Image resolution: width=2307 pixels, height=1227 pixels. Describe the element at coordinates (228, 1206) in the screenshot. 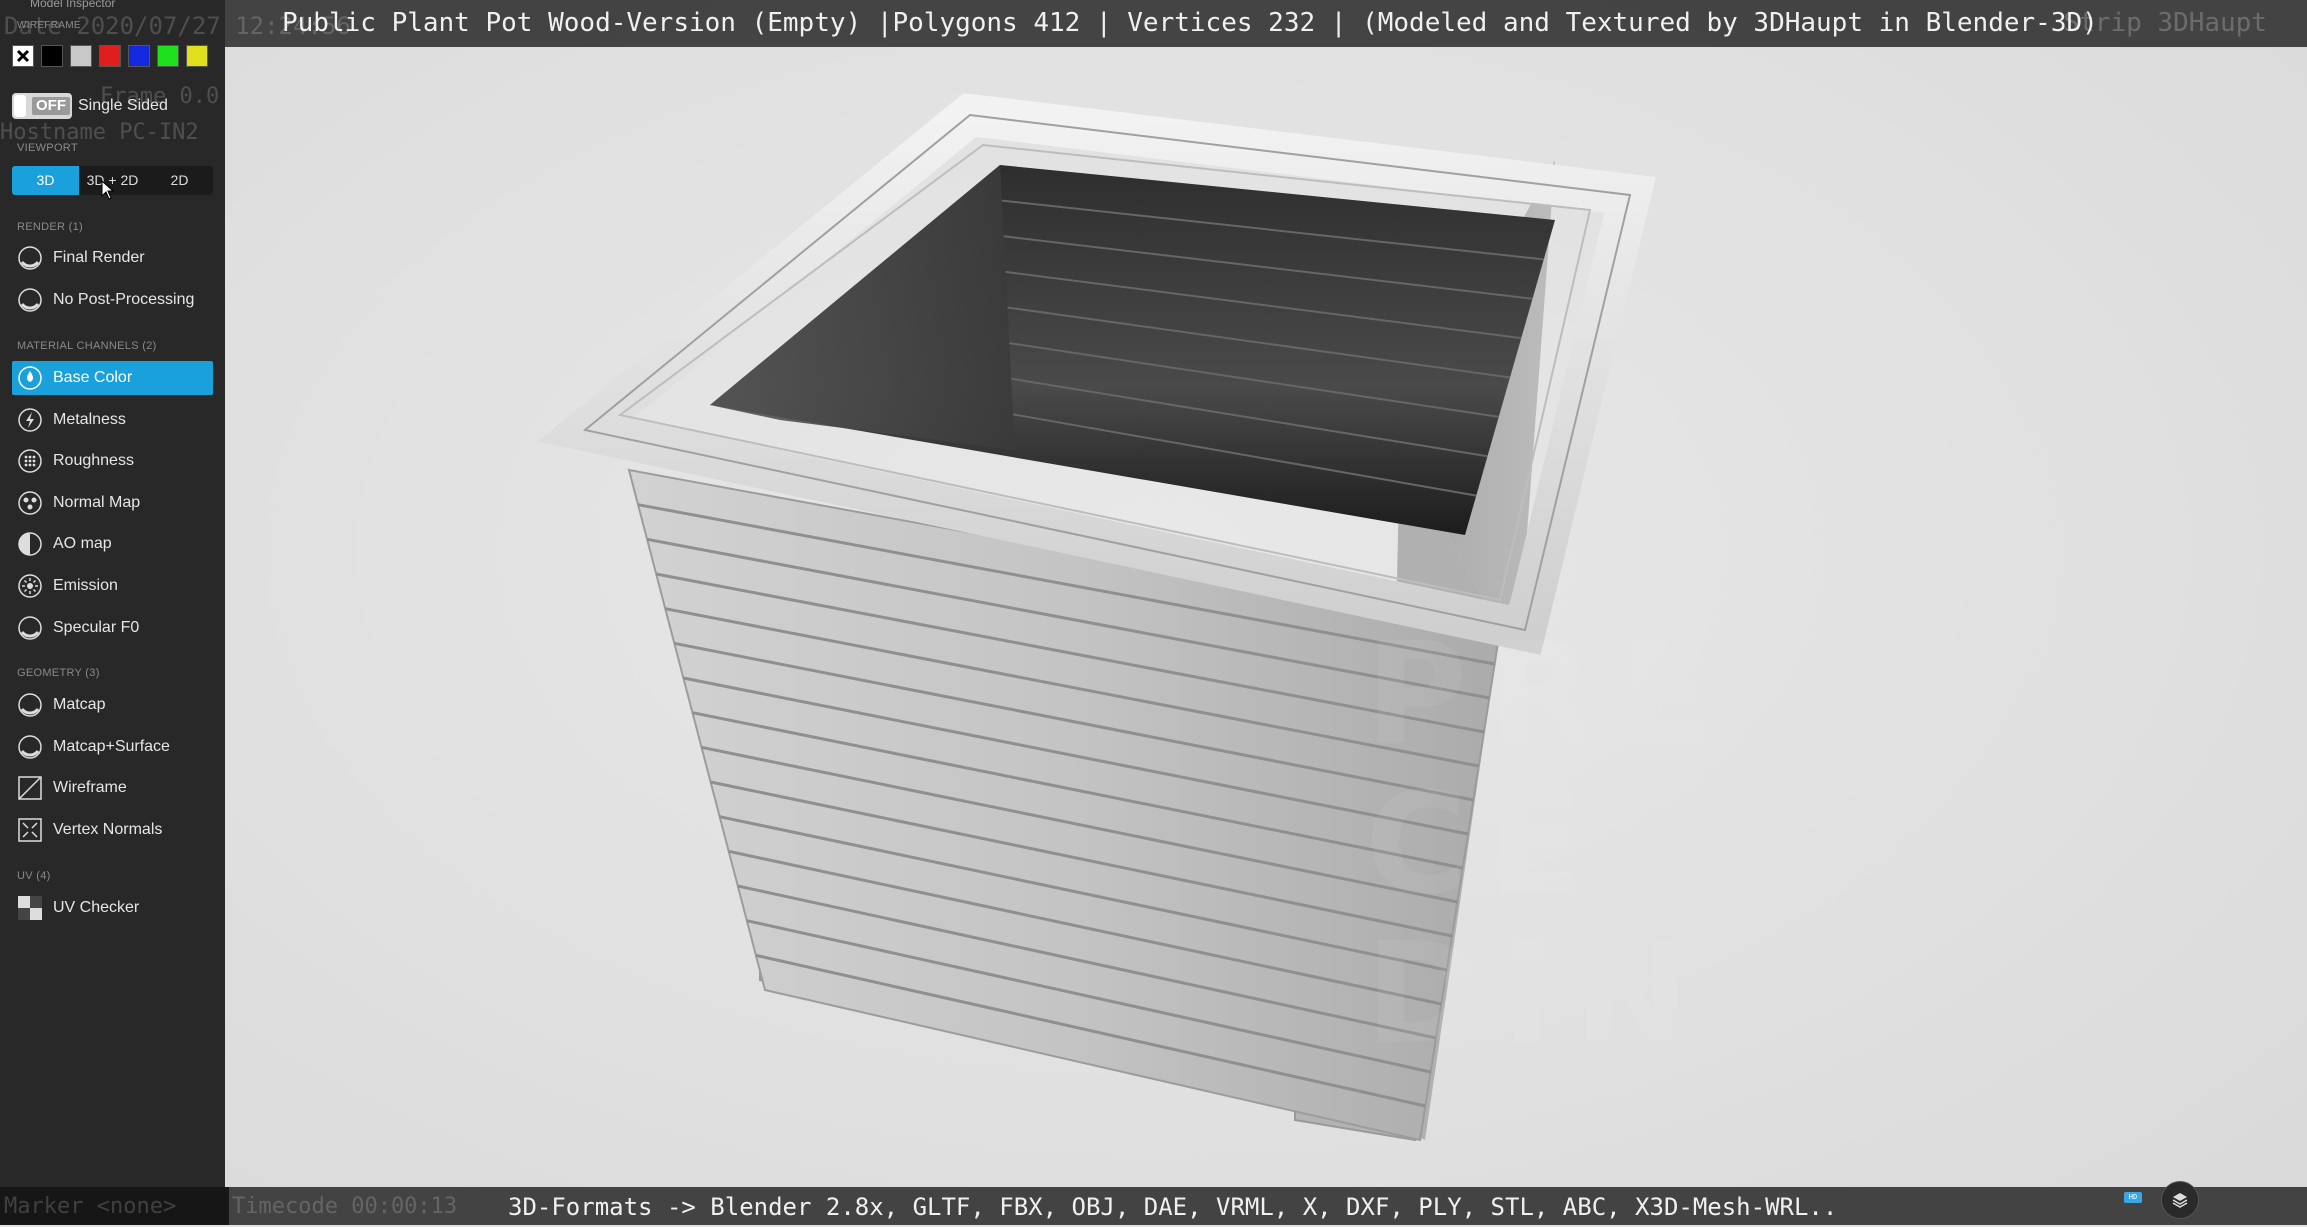

I see `marker-label: Marker <none> Timecode 00:00:13` at that location.